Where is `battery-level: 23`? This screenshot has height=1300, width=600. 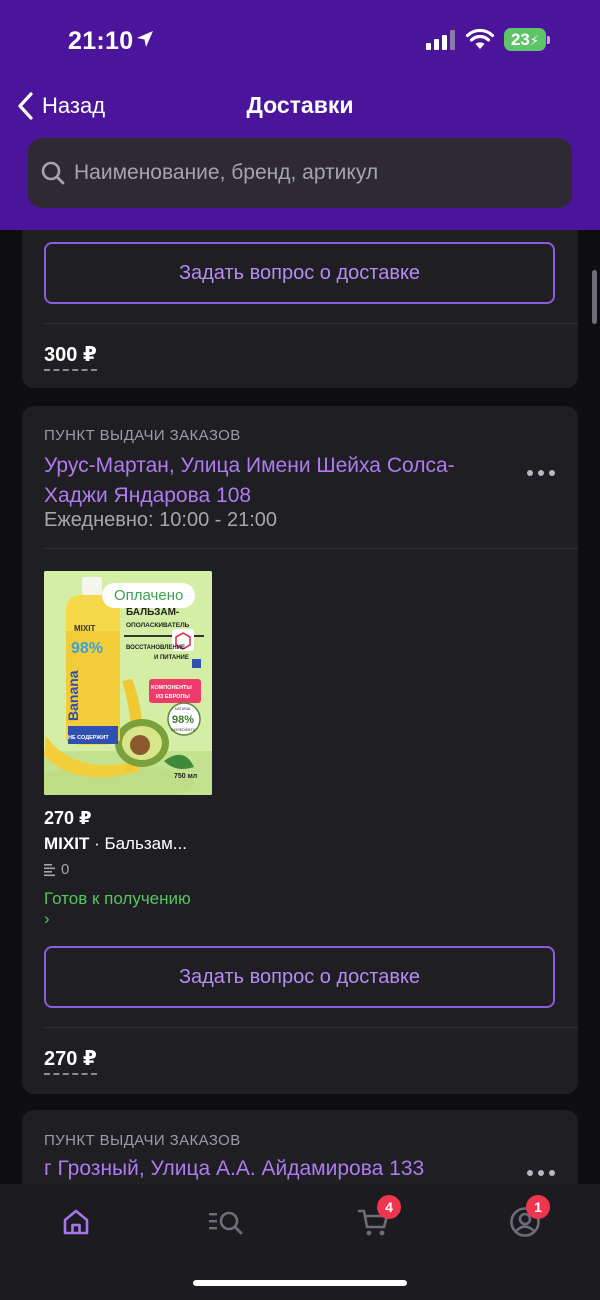
battery-level: 23 is located at coordinates (520, 39).